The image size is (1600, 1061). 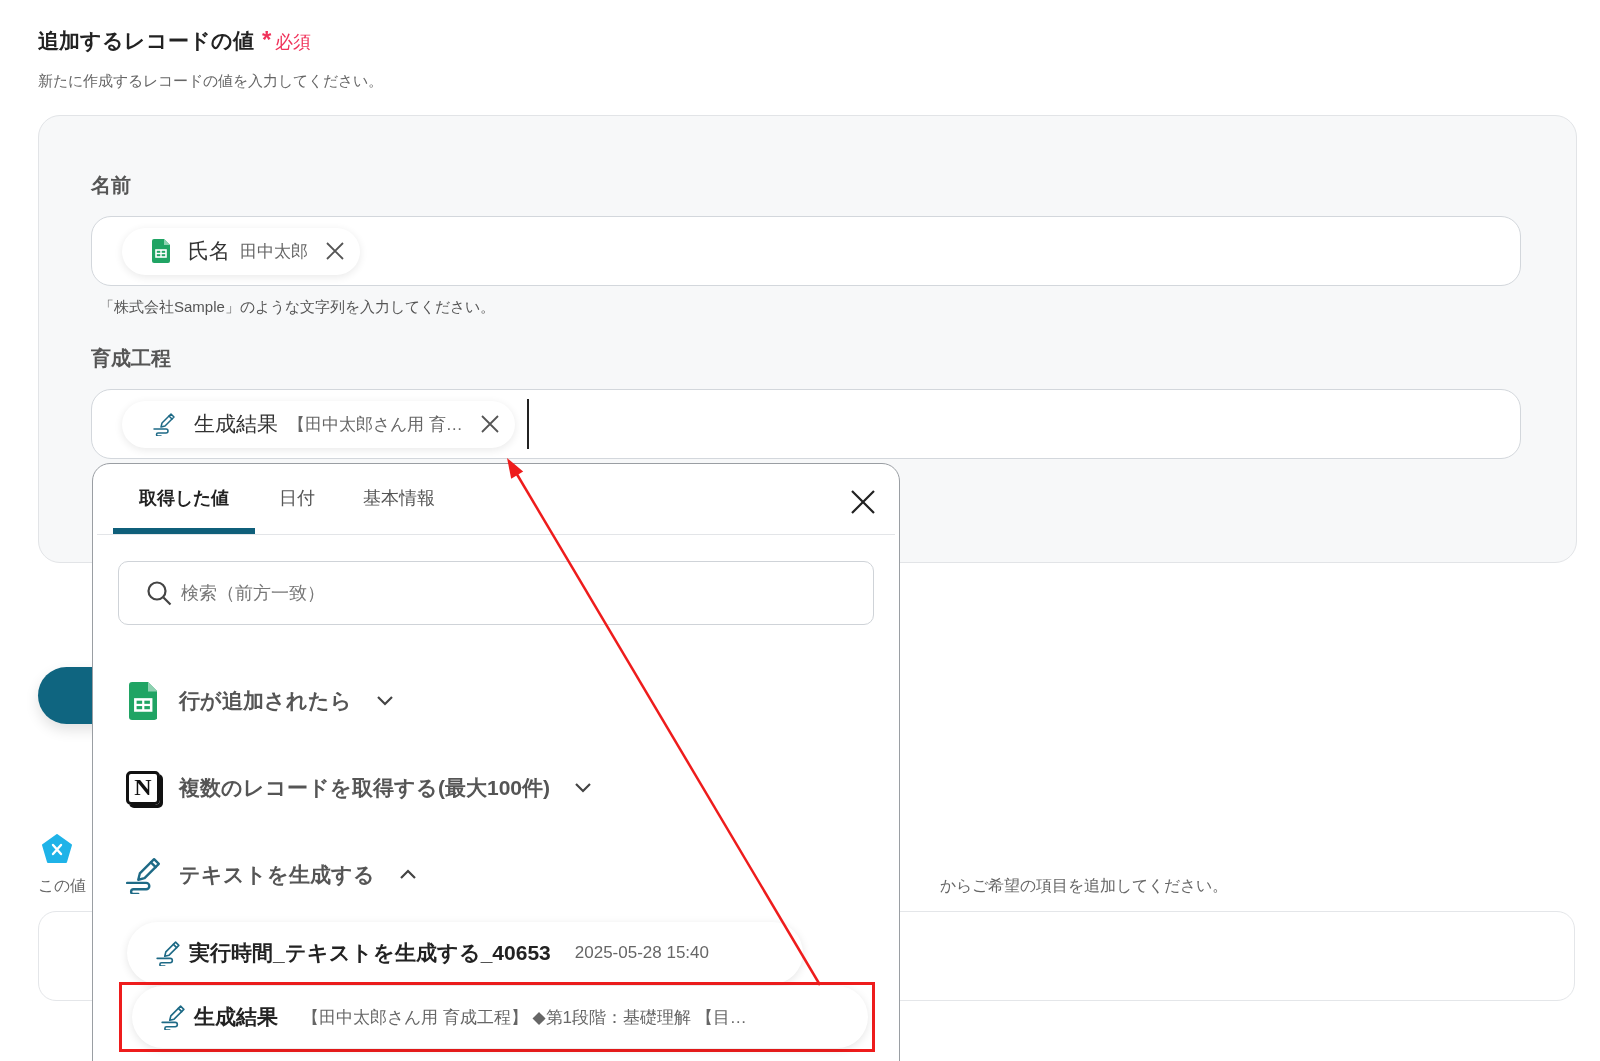 What do you see at coordinates (496, 787) in the screenshot?
I see `group-header: N 複数のレコードを取得する(最大100件)` at bounding box center [496, 787].